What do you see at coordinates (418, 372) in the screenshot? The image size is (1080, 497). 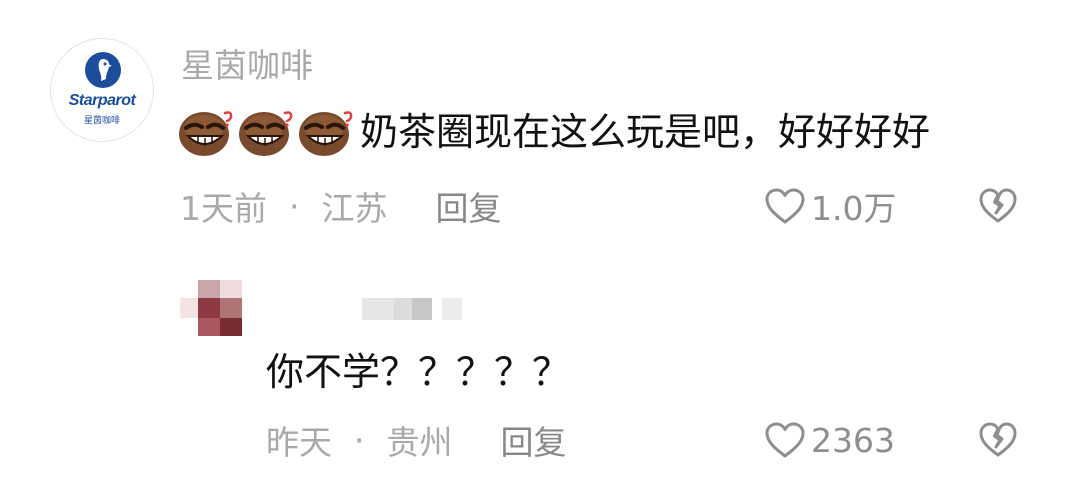 I see `reply-comment-text: 你不学？？？？？` at bounding box center [418, 372].